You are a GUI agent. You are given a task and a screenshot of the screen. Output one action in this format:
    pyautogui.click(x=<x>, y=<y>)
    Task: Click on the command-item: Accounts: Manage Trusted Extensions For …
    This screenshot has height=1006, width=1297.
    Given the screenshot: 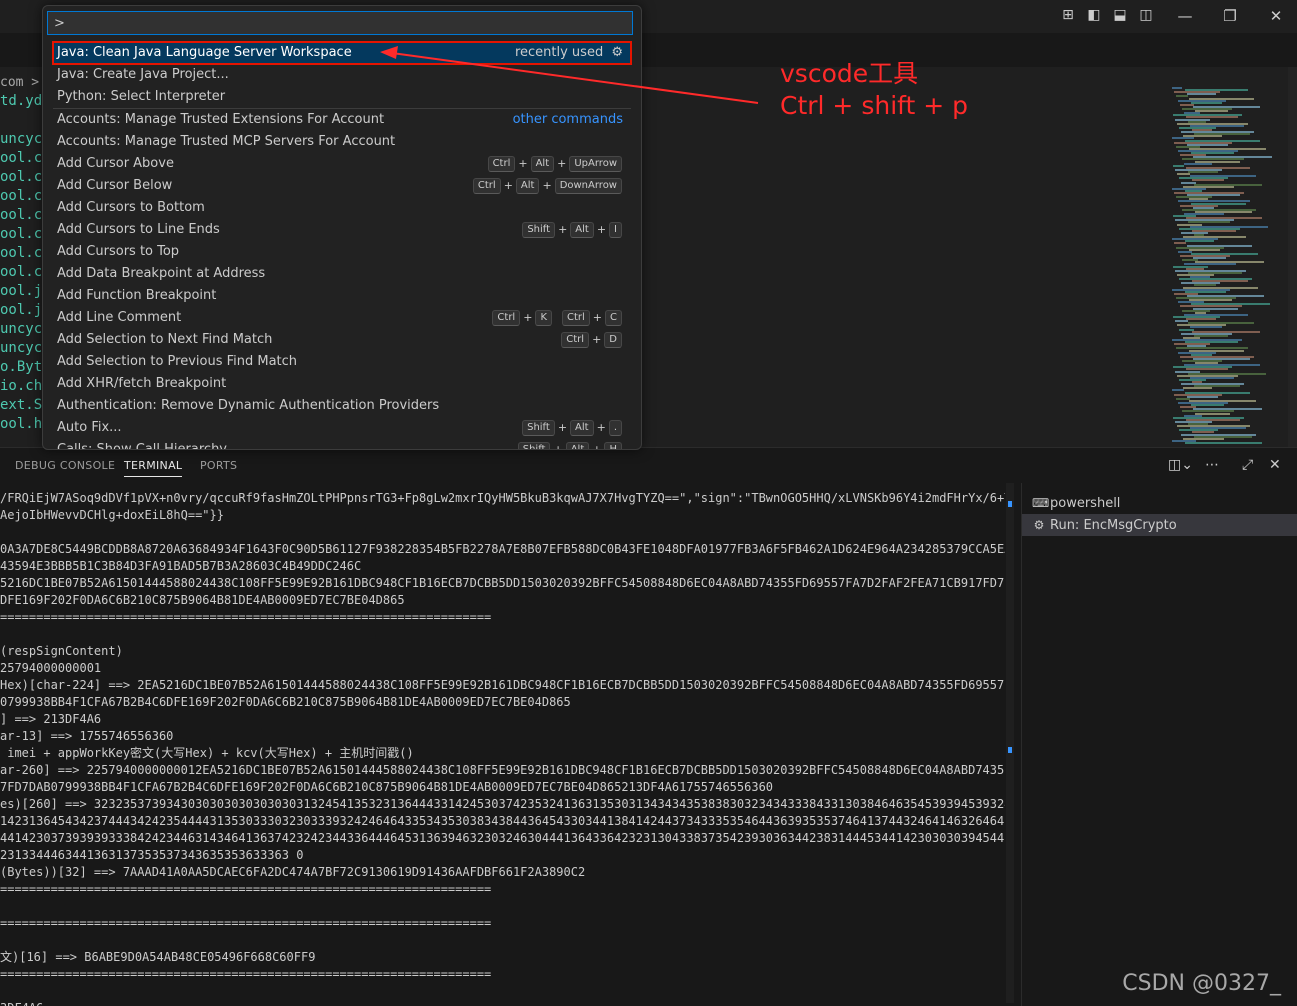 What is the action you would take?
    pyautogui.click(x=342, y=120)
    